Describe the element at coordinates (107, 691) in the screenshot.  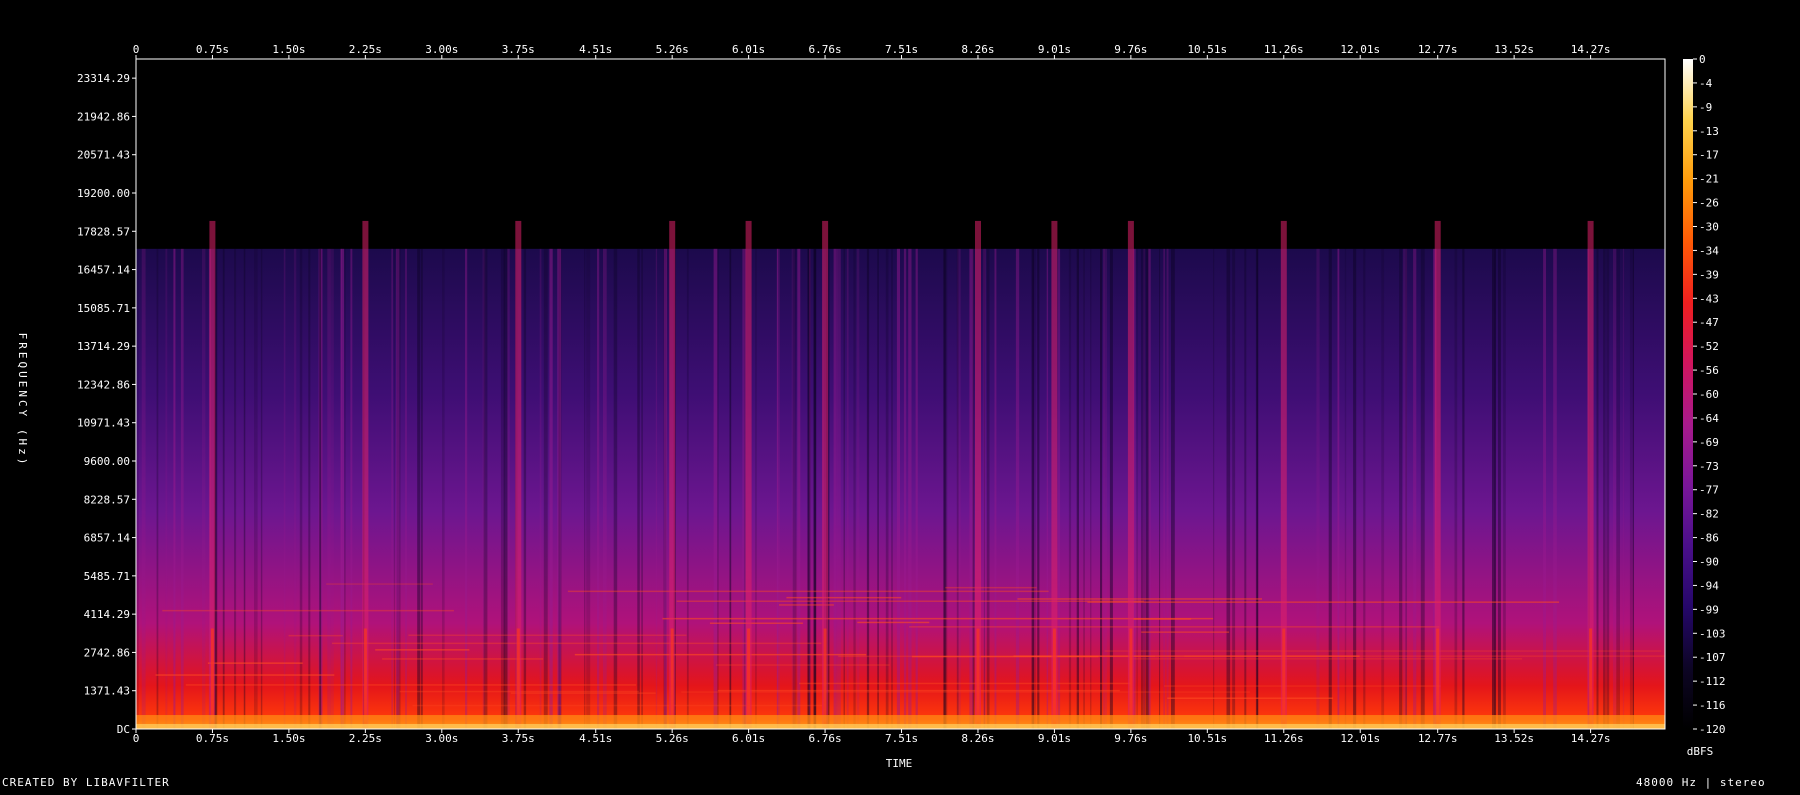
I see `y-tick-label: 1371.43` at that location.